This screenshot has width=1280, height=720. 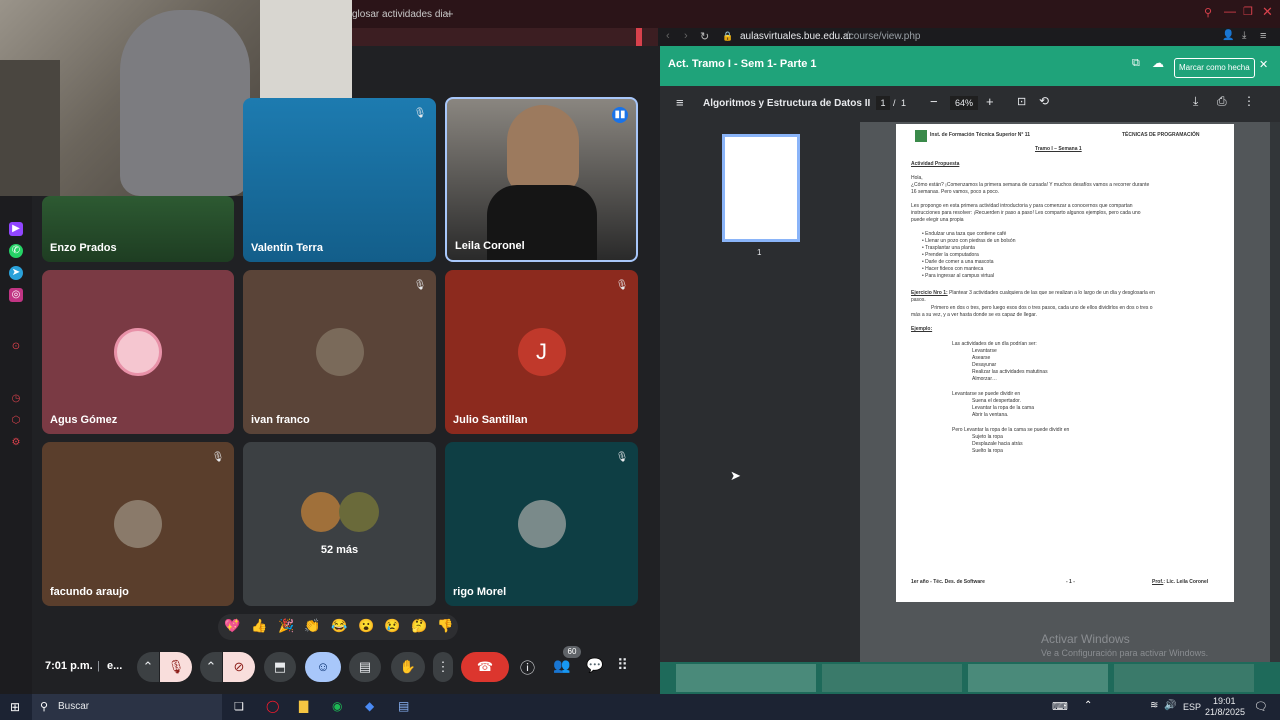 I want to click on forward-icon: ›, so click(x=686, y=36).